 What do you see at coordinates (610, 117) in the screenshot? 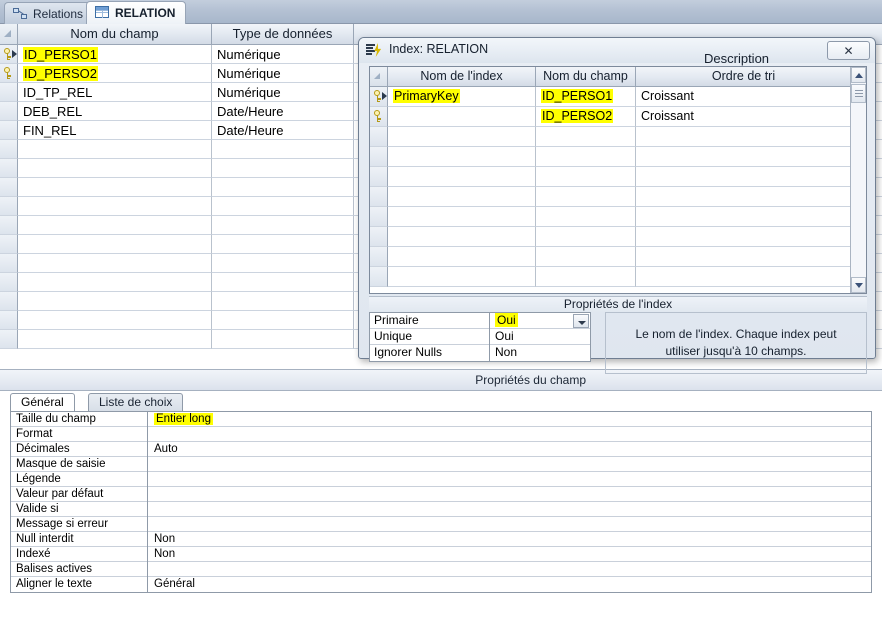
I see `index-row: ID_PERSO2 Croissant` at bounding box center [610, 117].